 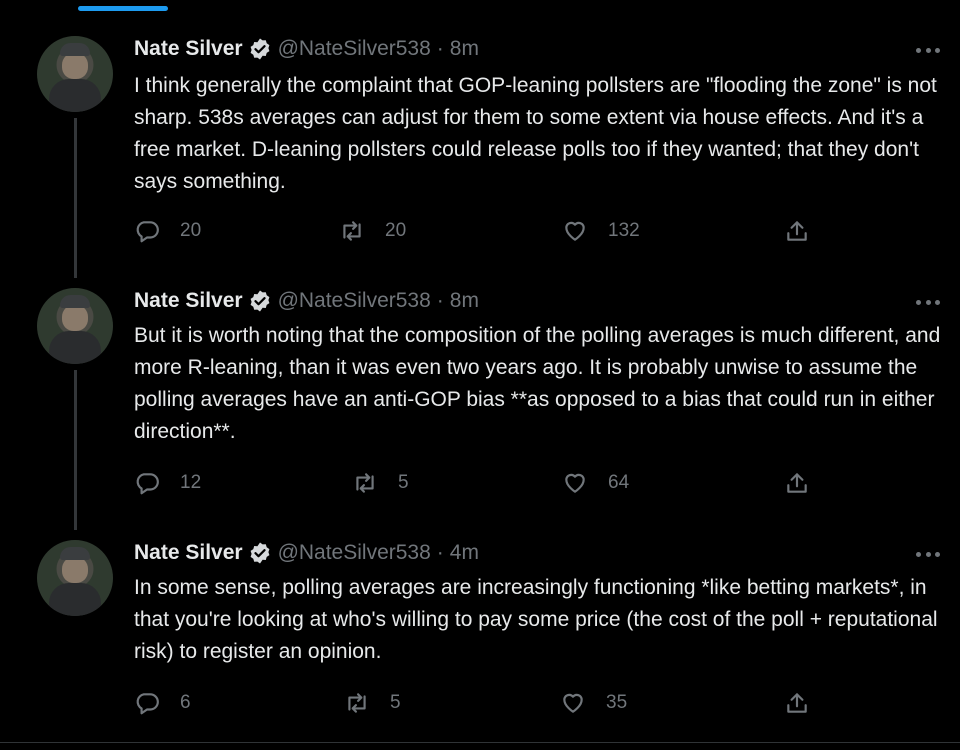 I want to click on divider, so click(x=480, y=742).